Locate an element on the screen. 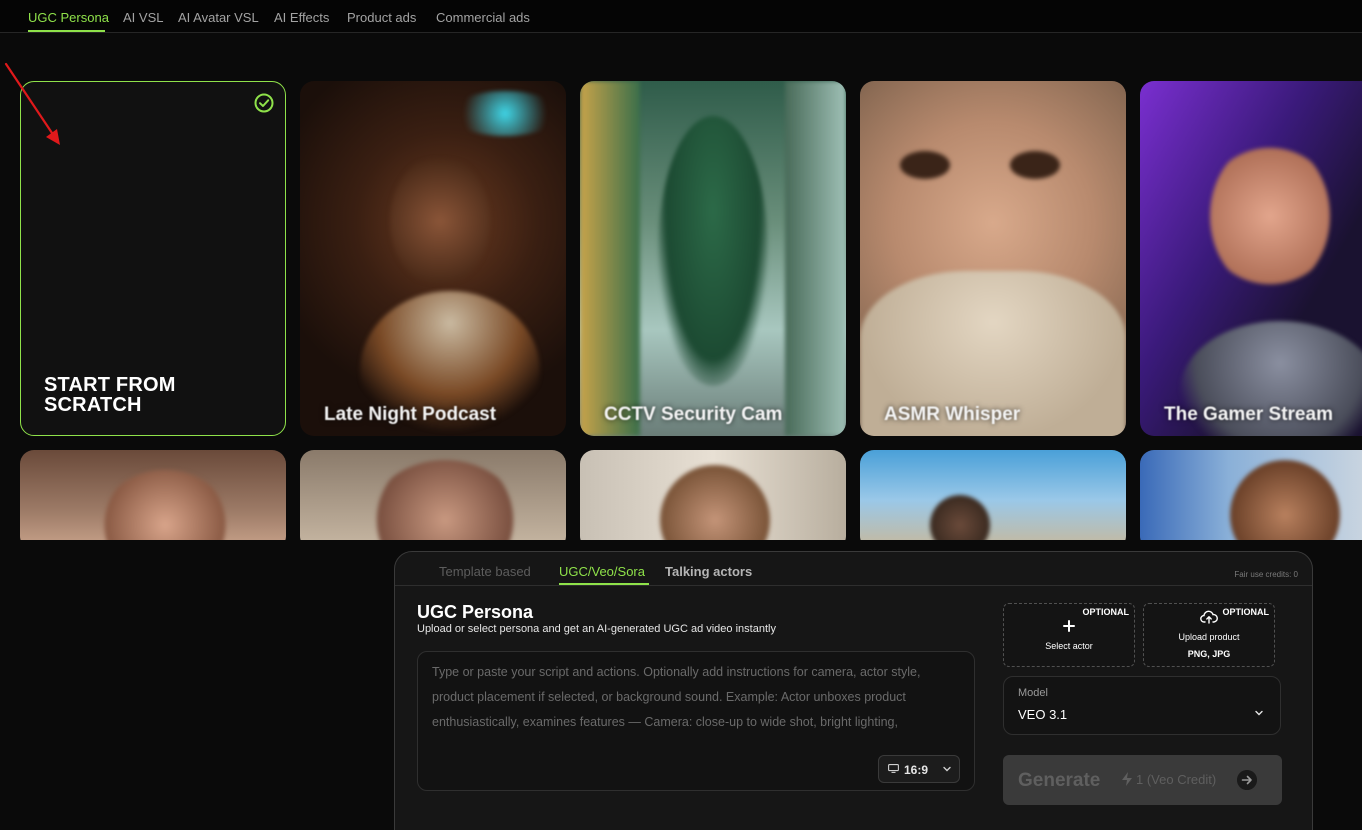 The height and width of the screenshot is (830, 1362). tab-ai-avatar-vsl: AI Avatar VSL is located at coordinates (218, 17).